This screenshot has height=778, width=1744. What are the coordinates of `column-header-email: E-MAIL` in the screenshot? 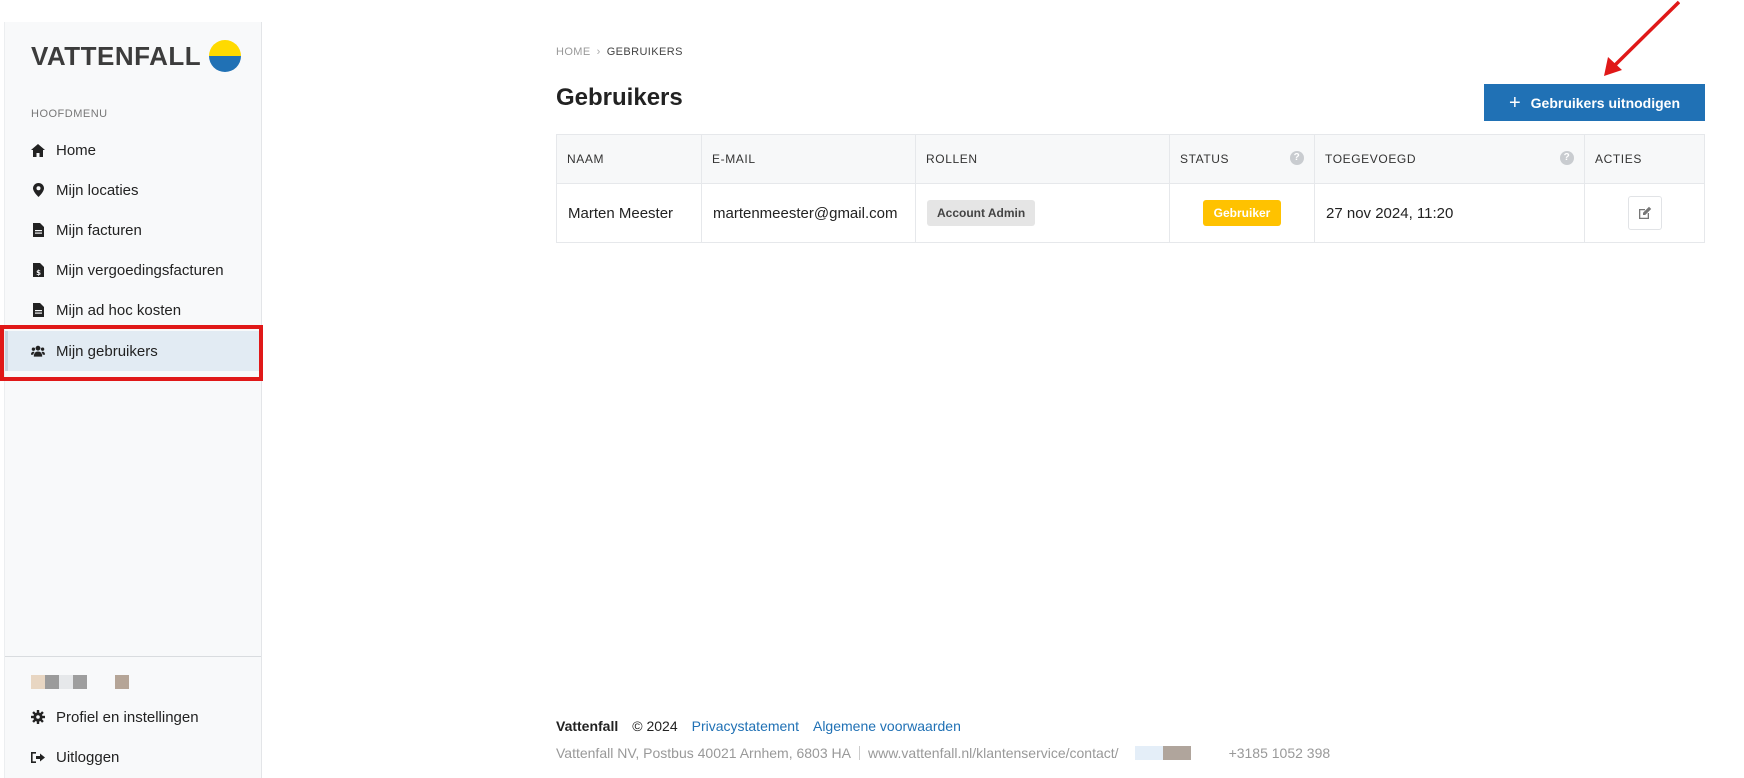 It's located at (808, 159).